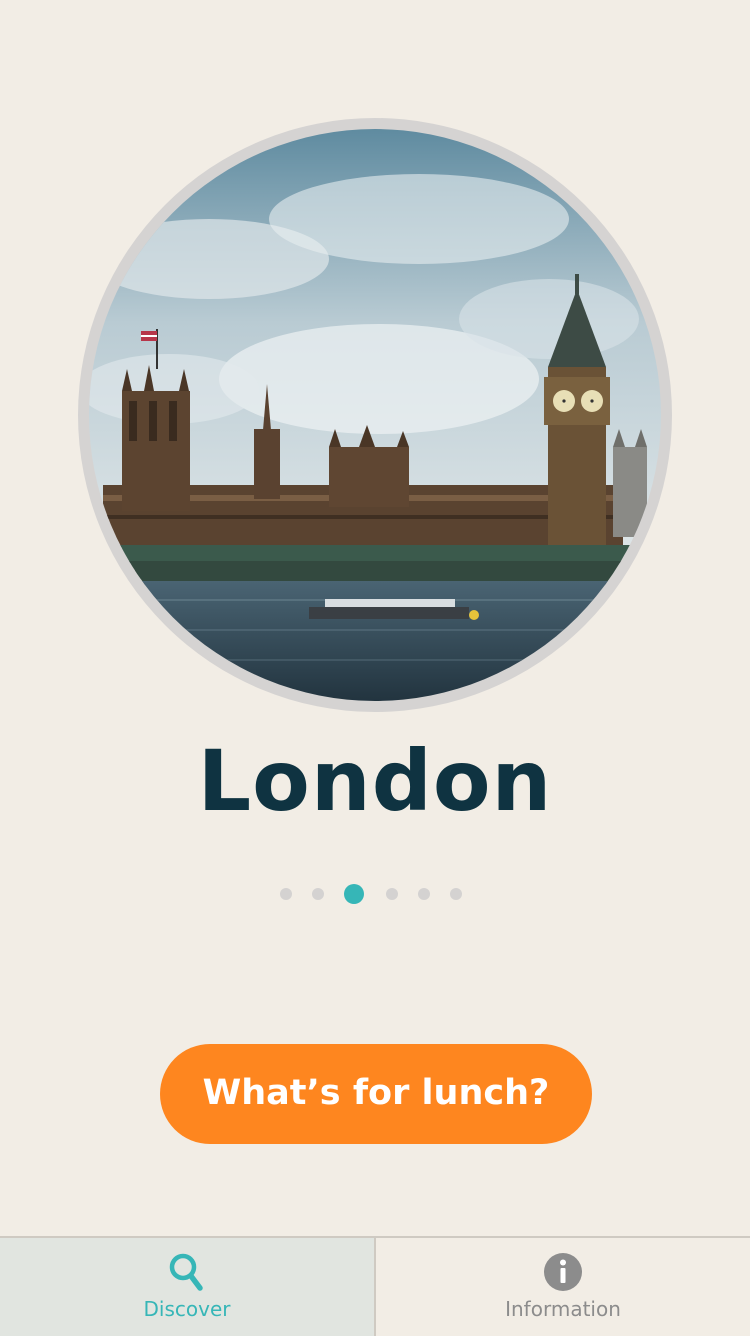 The image size is (750, 1336). I want to click on tab-information: Information, so click(562, 1287).